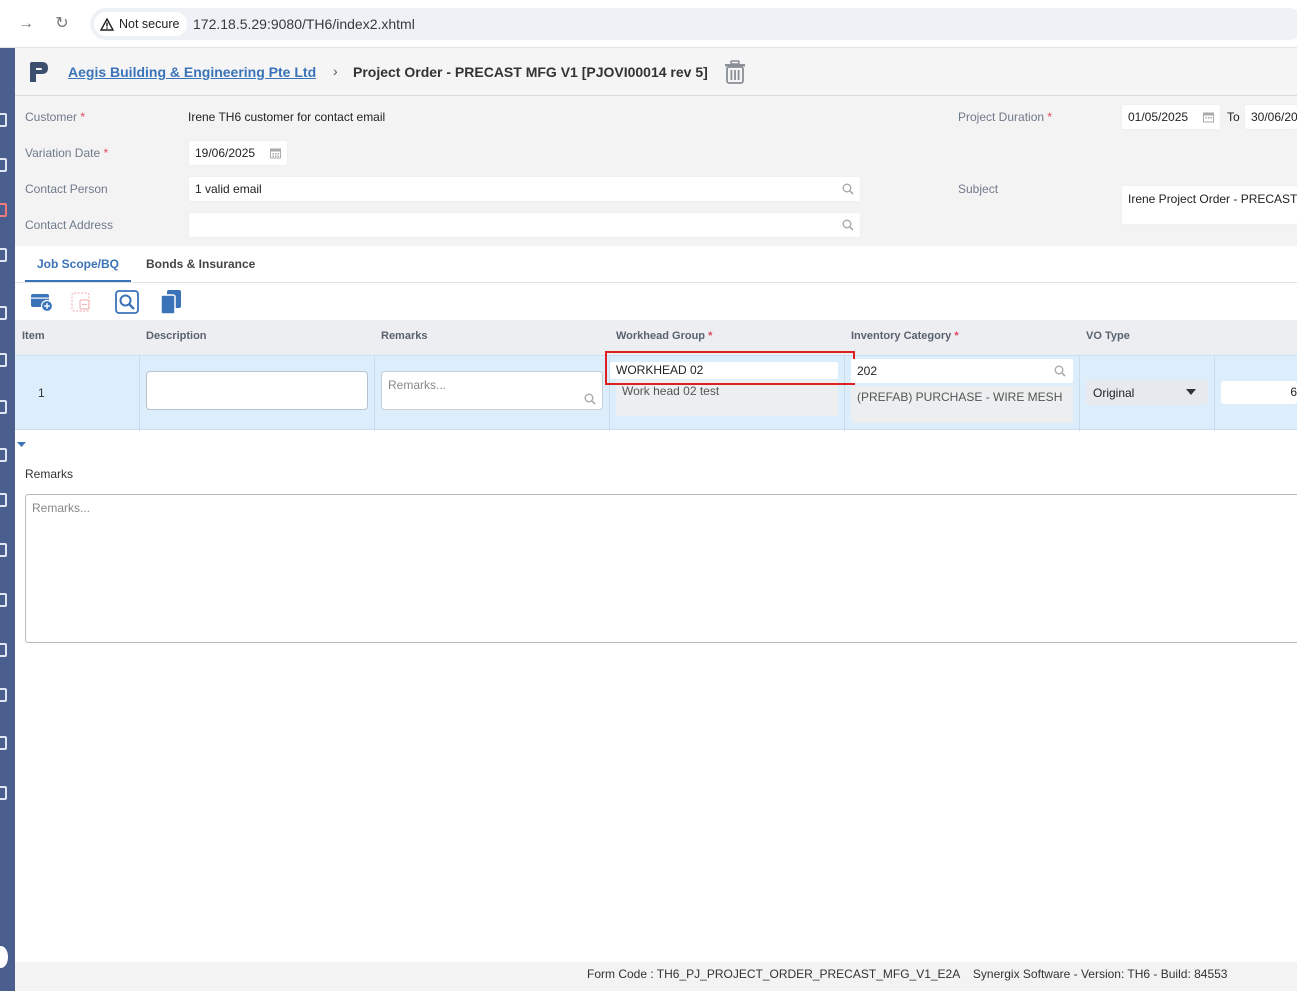 The image size is (1297, 991). Describe the element at coordinates (1158, 117) in the screenshot. I see `duration-from-value: 01/05/2025` at that location.